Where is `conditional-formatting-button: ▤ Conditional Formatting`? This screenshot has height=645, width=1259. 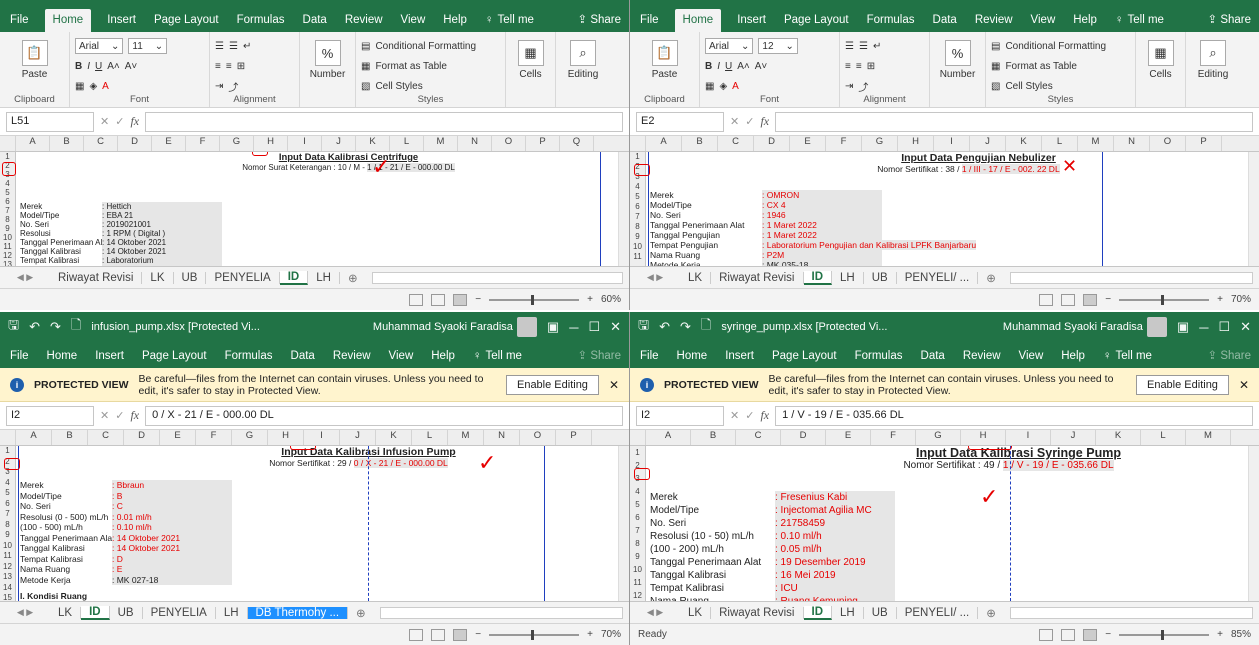 conditional-formatting-button: ▤ Conditional Formatting is located at coordinates (1060, 46).